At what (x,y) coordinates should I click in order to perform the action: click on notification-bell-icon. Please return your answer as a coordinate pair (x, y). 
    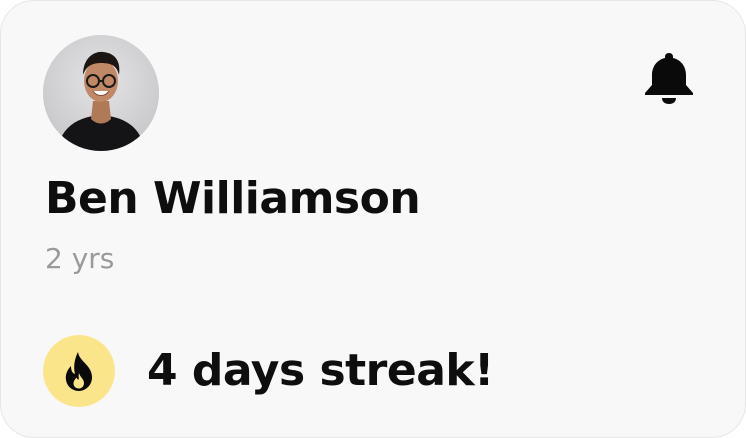
    Looking at the image, I should click on (669, 77).